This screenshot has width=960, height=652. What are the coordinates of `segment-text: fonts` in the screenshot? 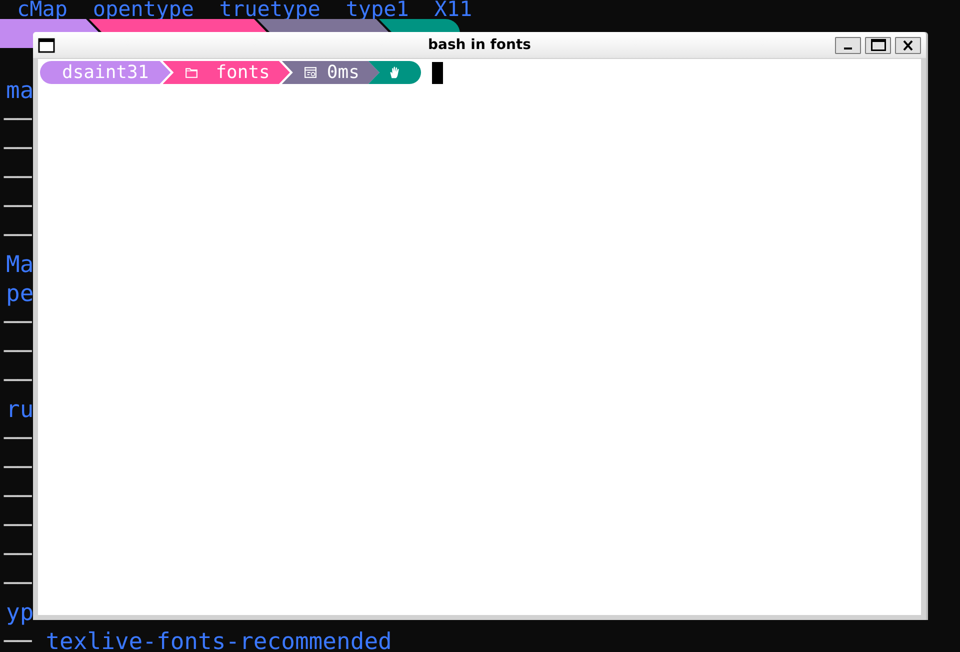 It's located at (243, 72).